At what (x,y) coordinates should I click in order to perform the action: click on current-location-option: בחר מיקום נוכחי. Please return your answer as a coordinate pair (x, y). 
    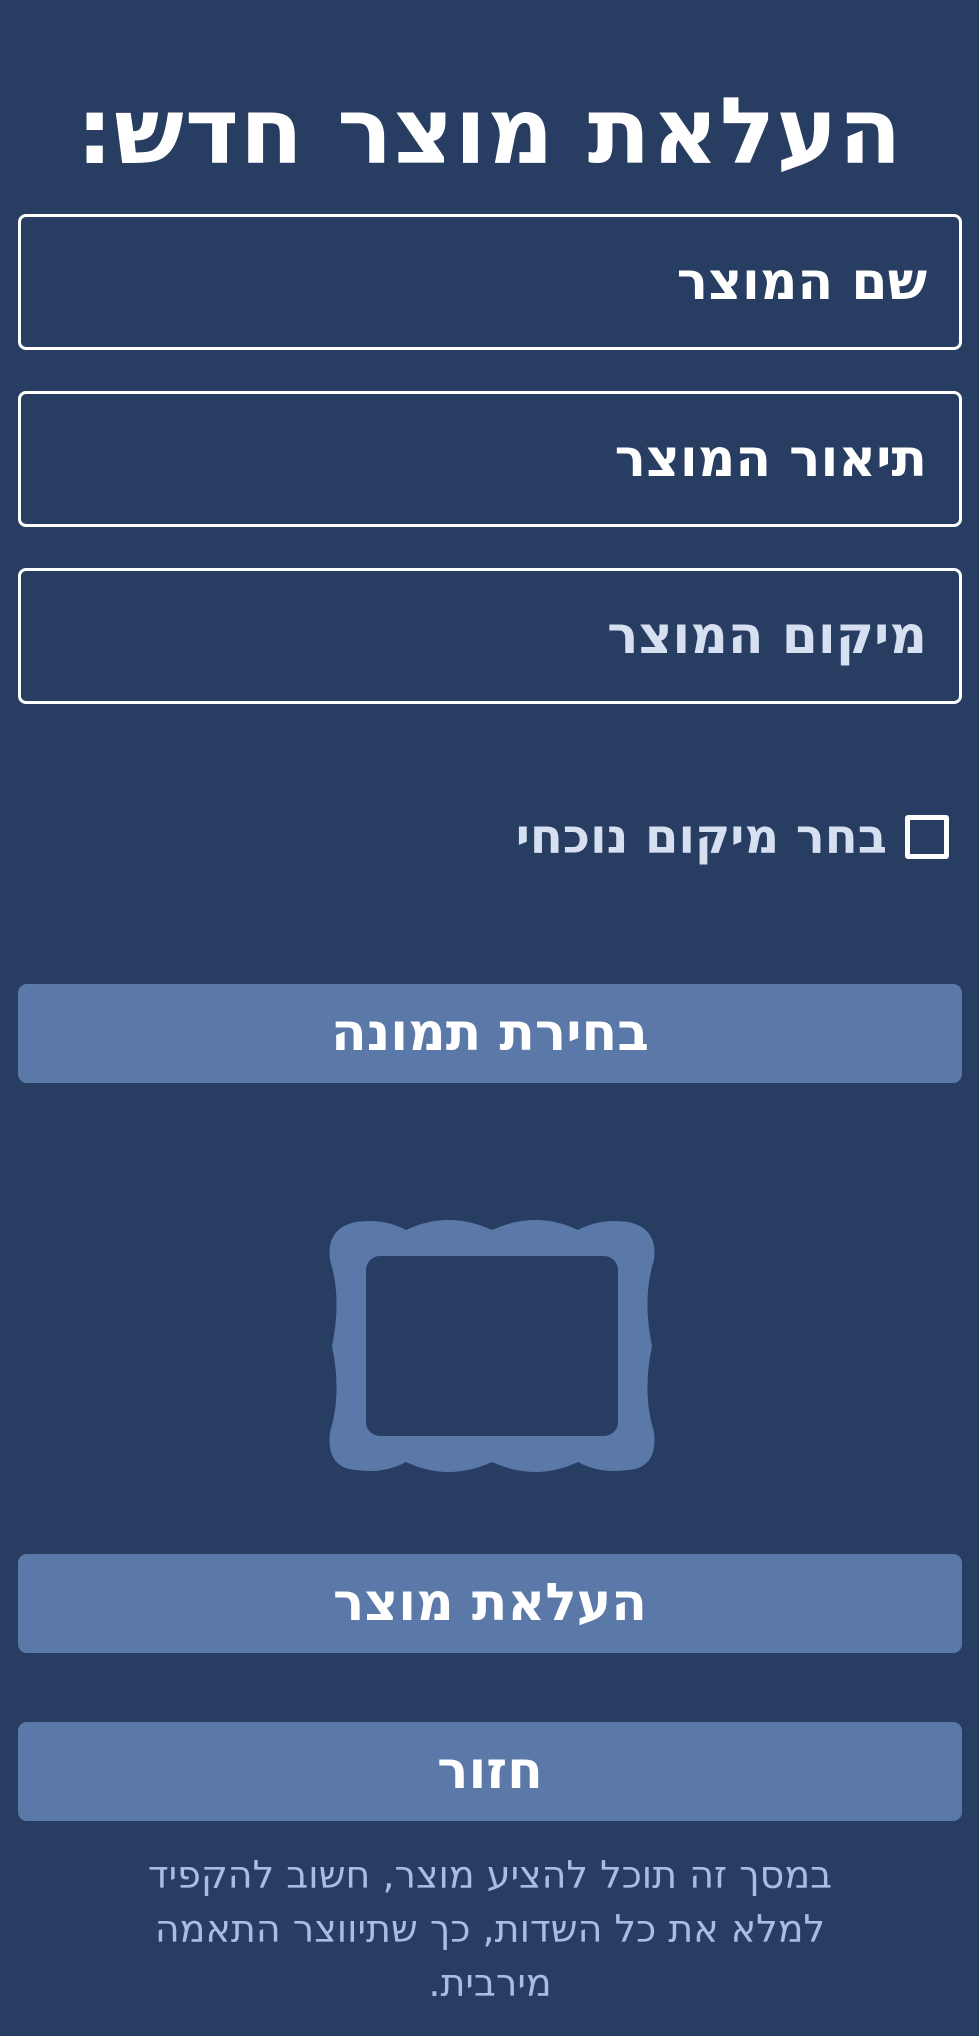
    Looking at the image, I should click on (732, 837).